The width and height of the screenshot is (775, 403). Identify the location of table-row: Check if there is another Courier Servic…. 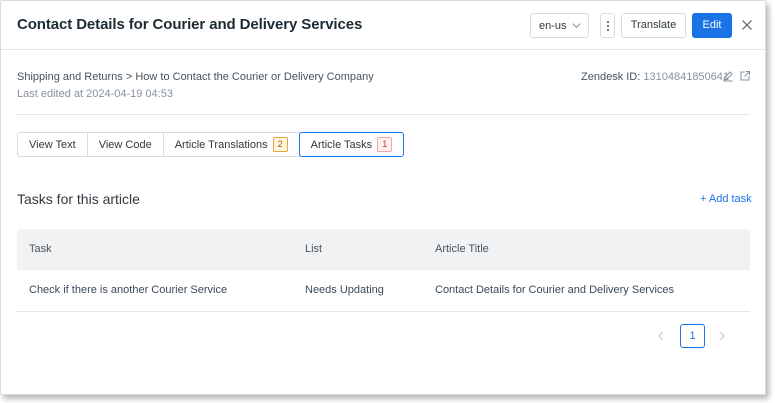
(383, 291).